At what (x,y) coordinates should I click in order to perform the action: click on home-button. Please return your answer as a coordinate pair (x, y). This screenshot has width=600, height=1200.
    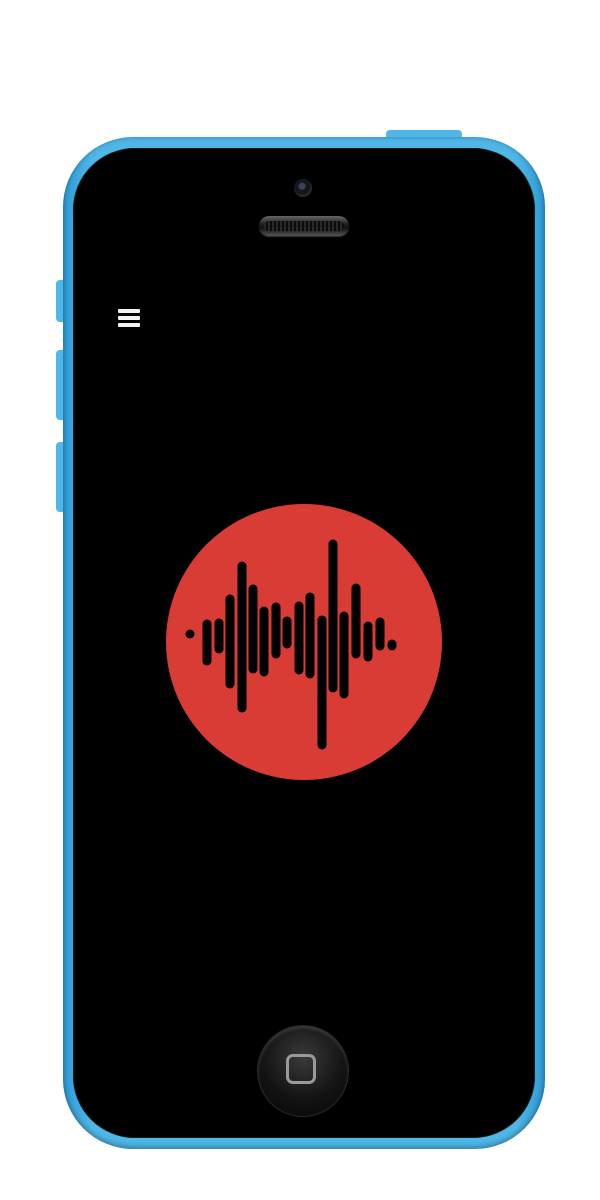
    Looking at the image, I should click on (303, 1071).